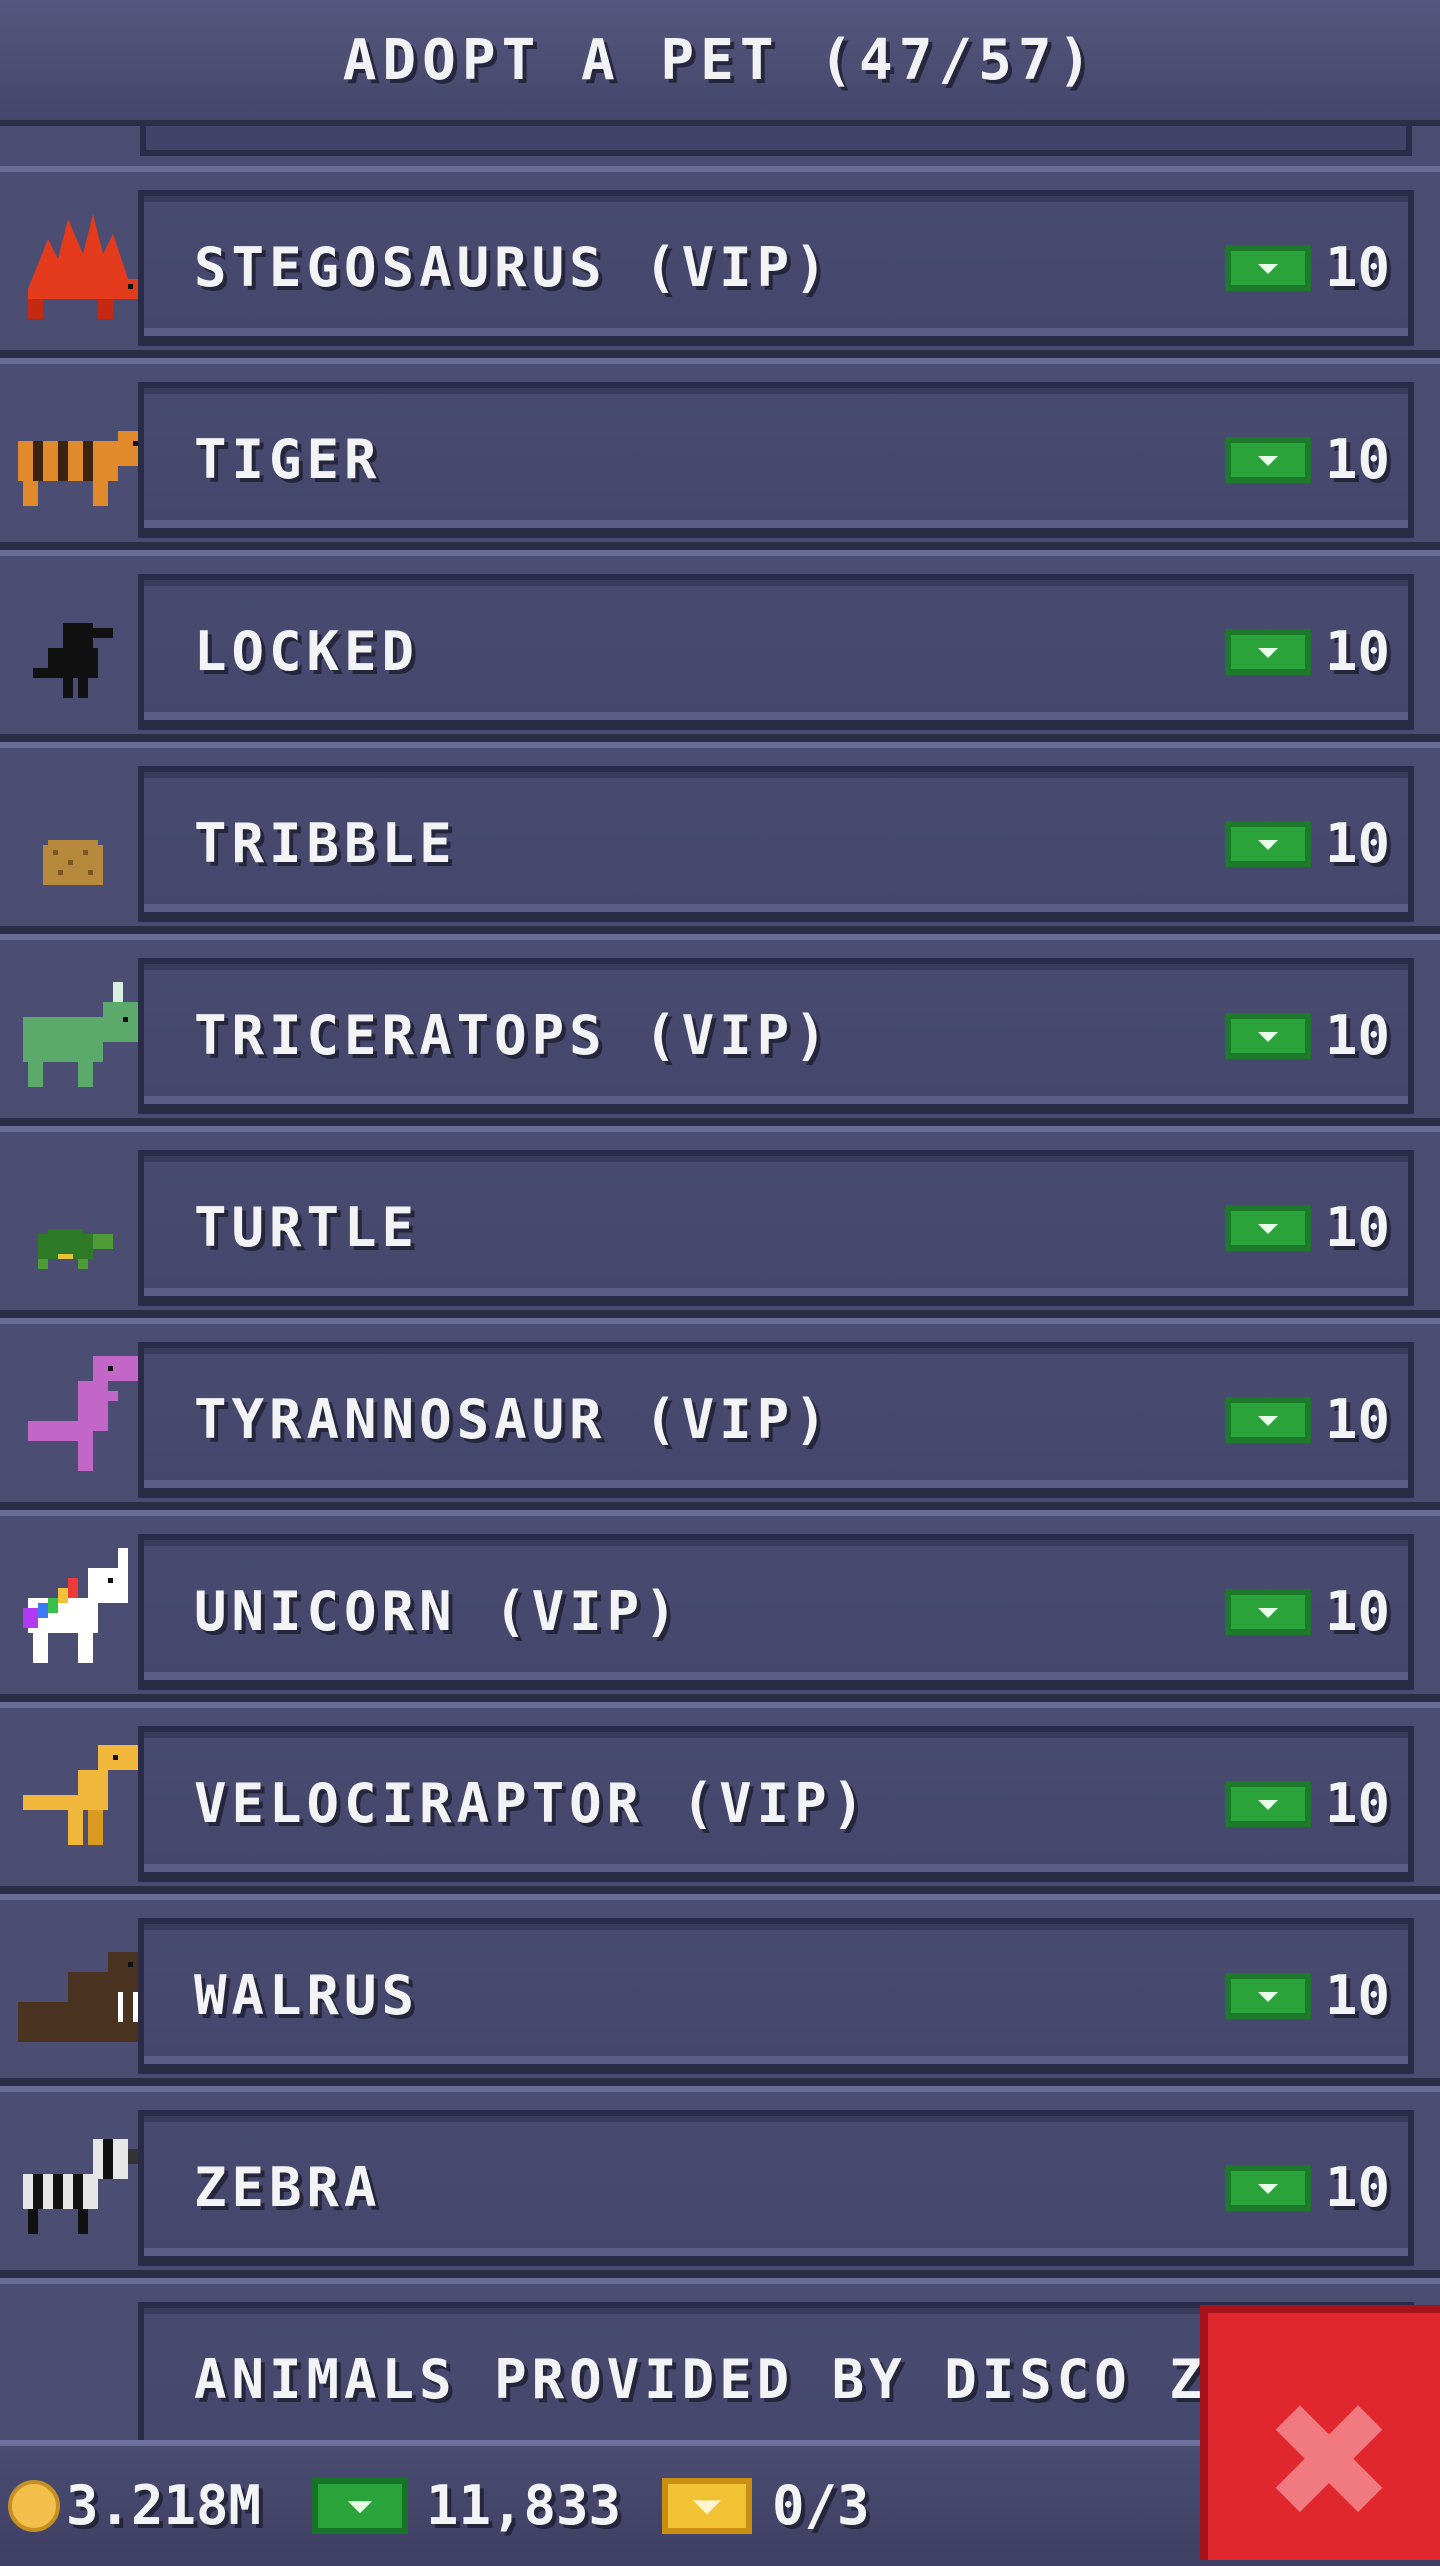 This screenshot has width=1440, height=2566. What do you see at coordinates (325, 843) in the screenshot?
I see `pet-name: TRIBBLE` at bounding box center [325, 843].